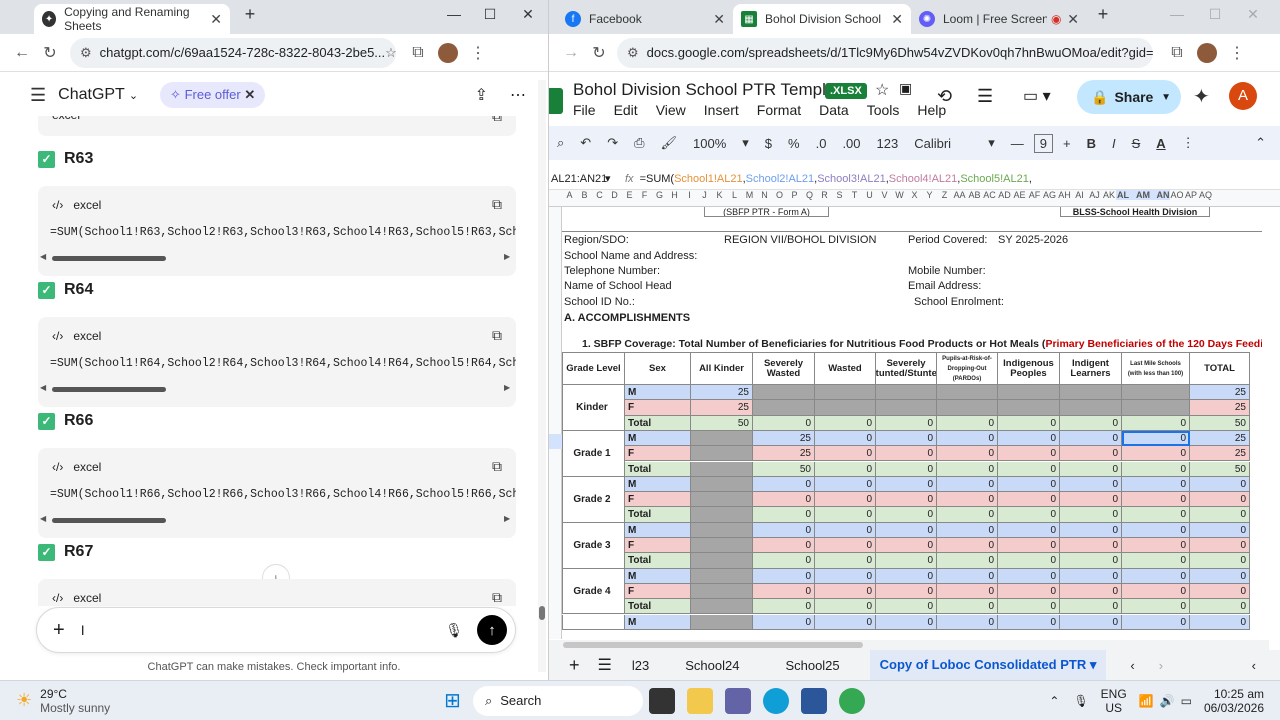  Describe the element at coordinates (593, 453) in the screenshot. I see `grade-level-cell: Grade 1` at that location.